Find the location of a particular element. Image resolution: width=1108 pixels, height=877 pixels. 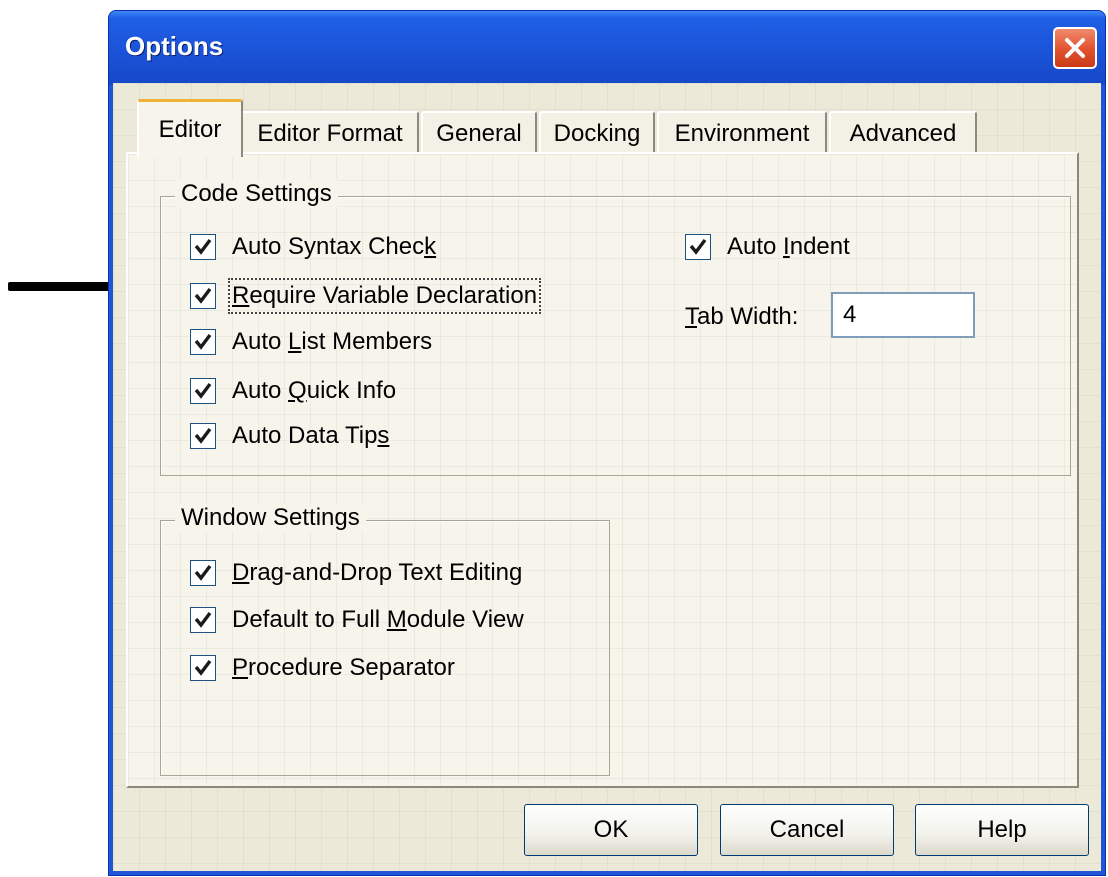

auto-list-members-checkbox: Auto List Members is located at coordinates (311, 342).